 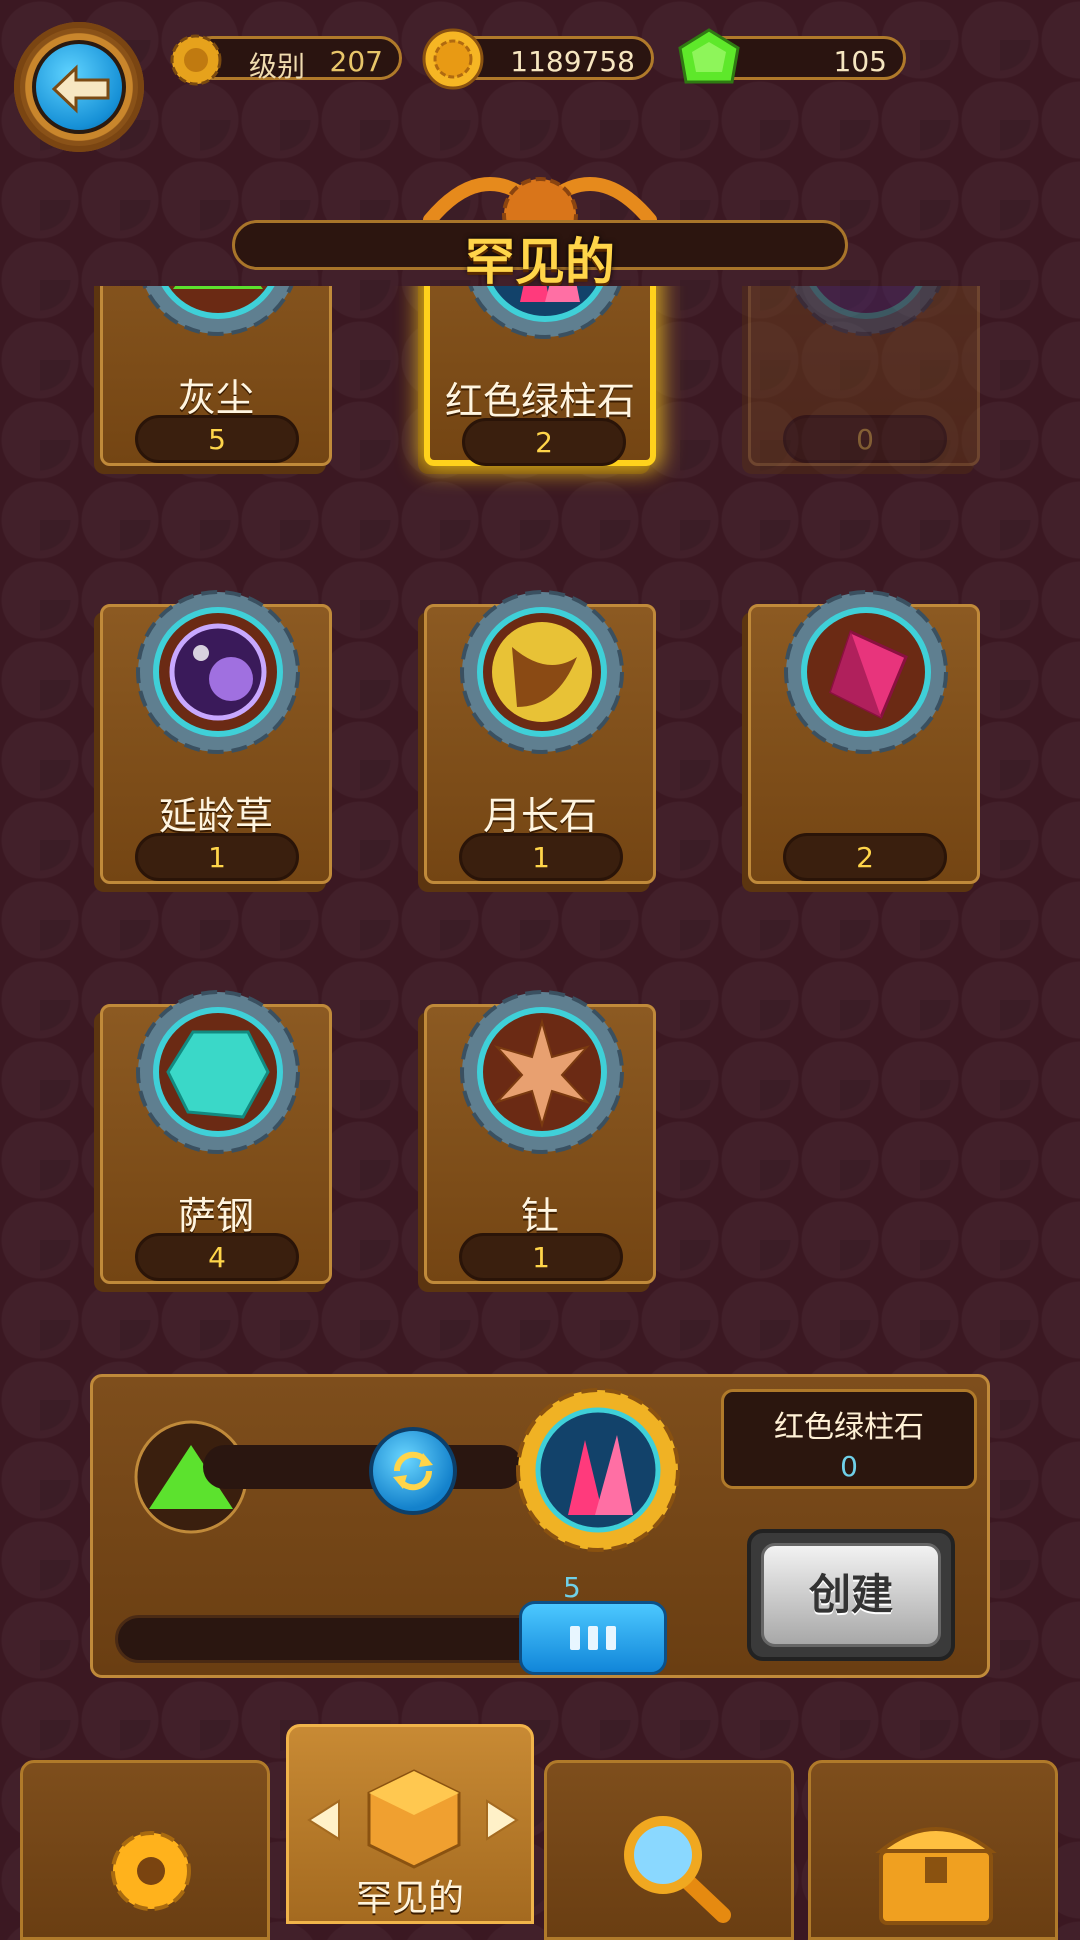 I want to click on back-arrow-icon, so click(x=79, y=87).